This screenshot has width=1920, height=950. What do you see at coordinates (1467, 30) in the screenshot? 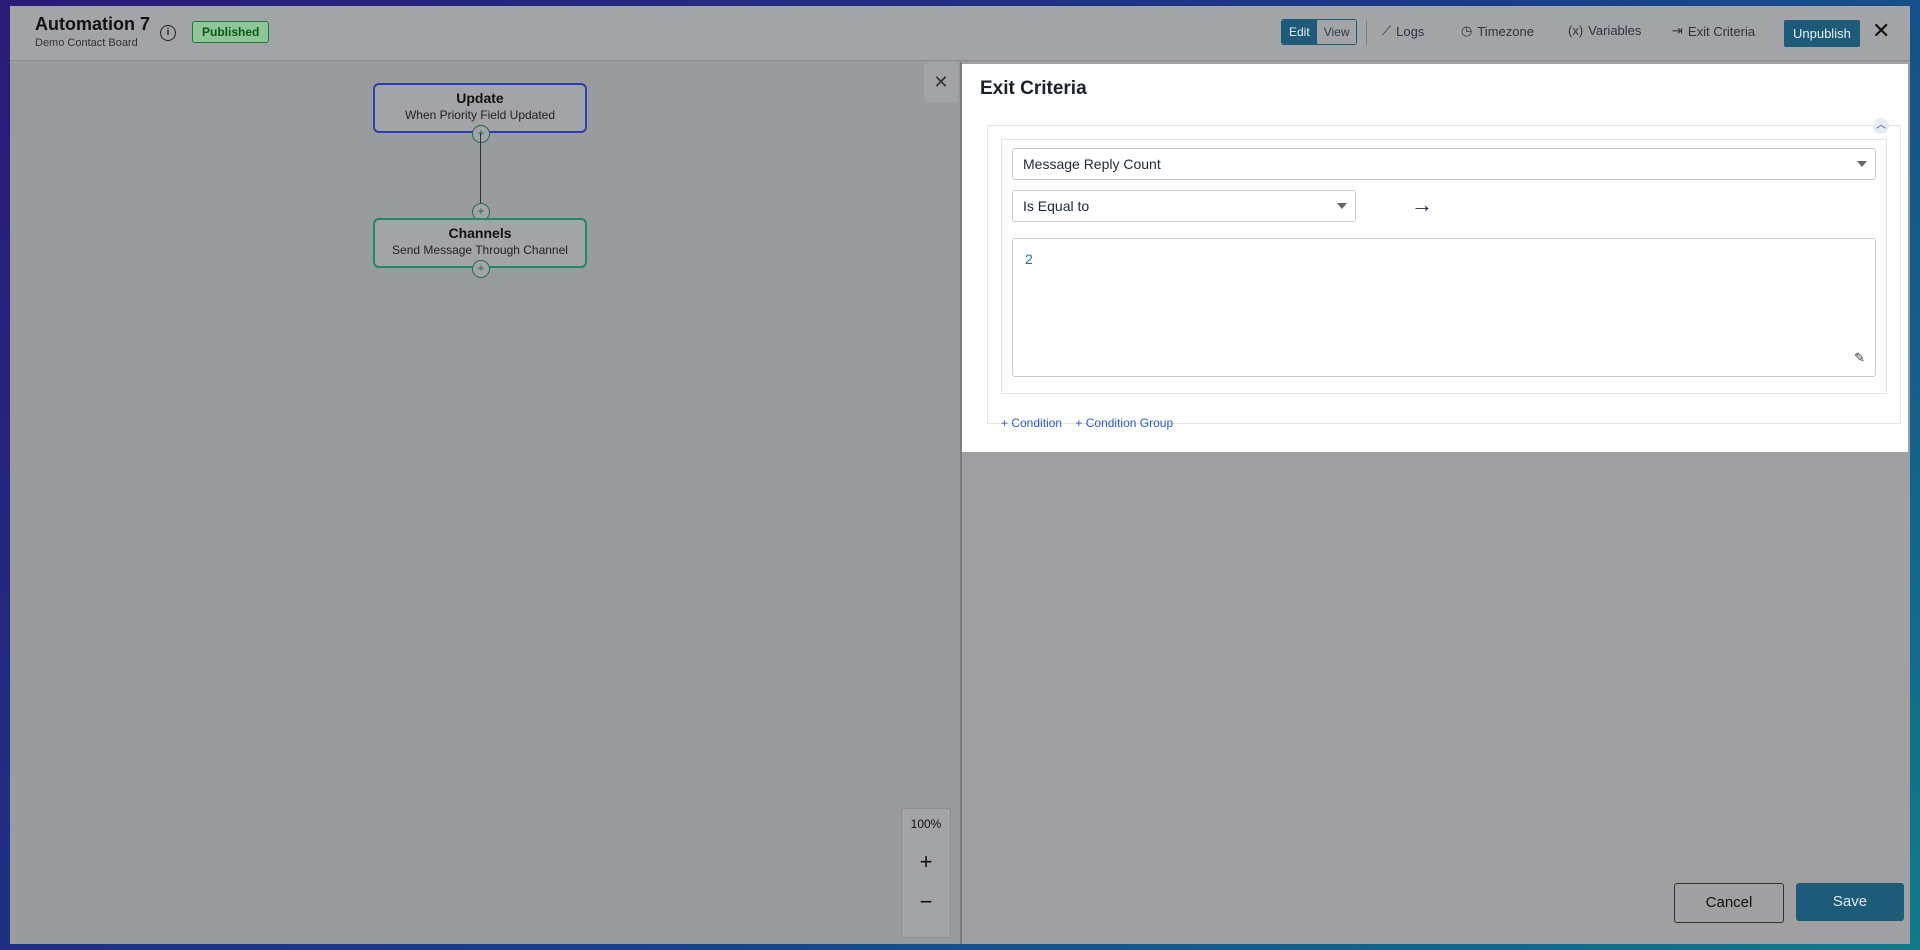
I see `clock-icon: ◷` at bounding box center [1467, 30].